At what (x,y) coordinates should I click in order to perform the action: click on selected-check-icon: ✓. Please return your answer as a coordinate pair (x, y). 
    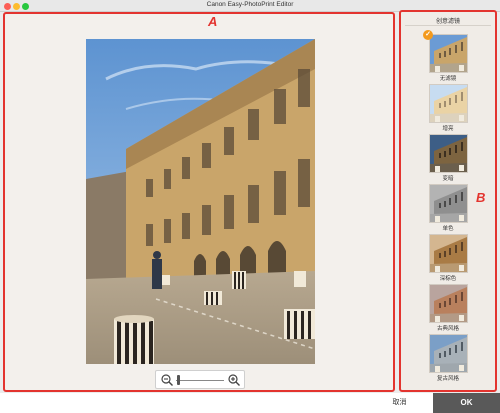
    Looking at the image, I should click on (428, 35).